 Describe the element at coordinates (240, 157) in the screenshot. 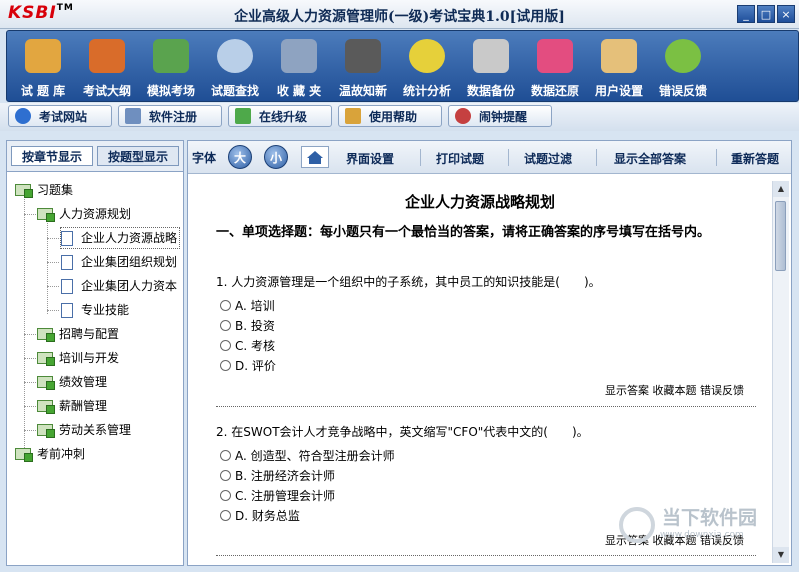

I see `font-large-button: 大` at that location.